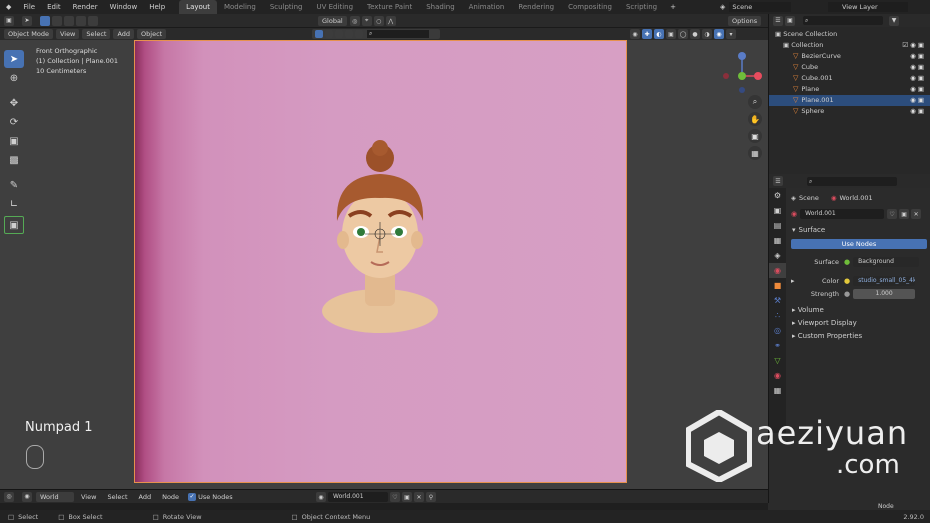 The image size is (930, 523). Describe the element at coordinates (777, 270) in the screenshot. I see `world-tab-icon: ◉` at that location.